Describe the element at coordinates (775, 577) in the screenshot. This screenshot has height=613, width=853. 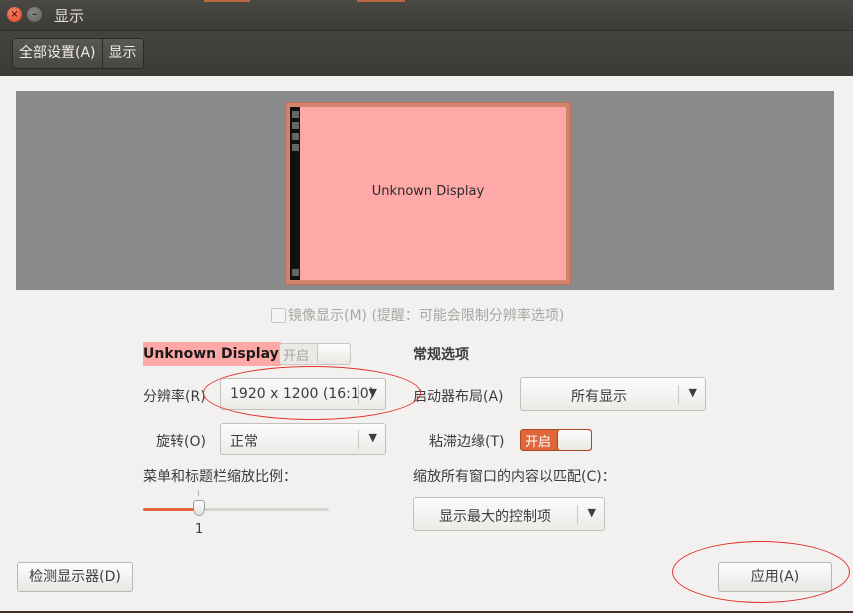
I see `apply-button: 应用(A)` at that location.